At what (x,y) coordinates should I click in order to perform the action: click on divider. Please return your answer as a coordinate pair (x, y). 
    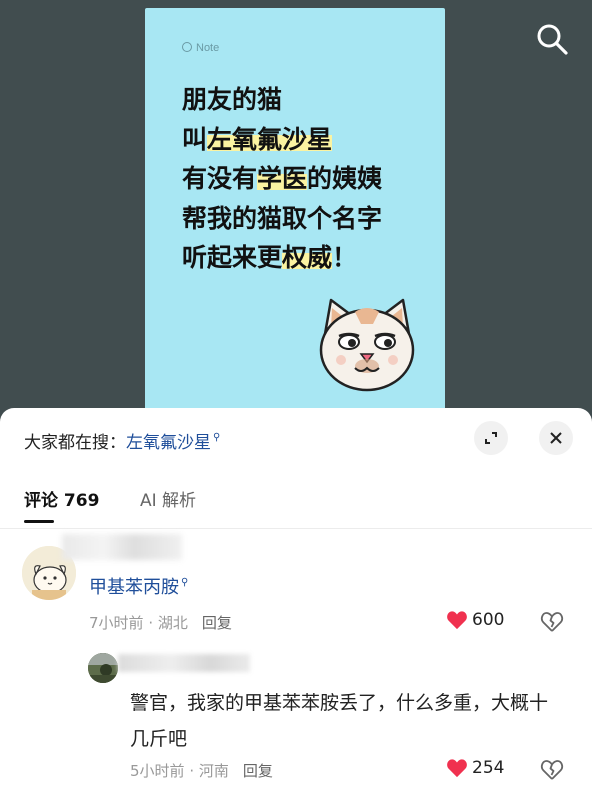
    Looking at the image, I should click on (296, 528).